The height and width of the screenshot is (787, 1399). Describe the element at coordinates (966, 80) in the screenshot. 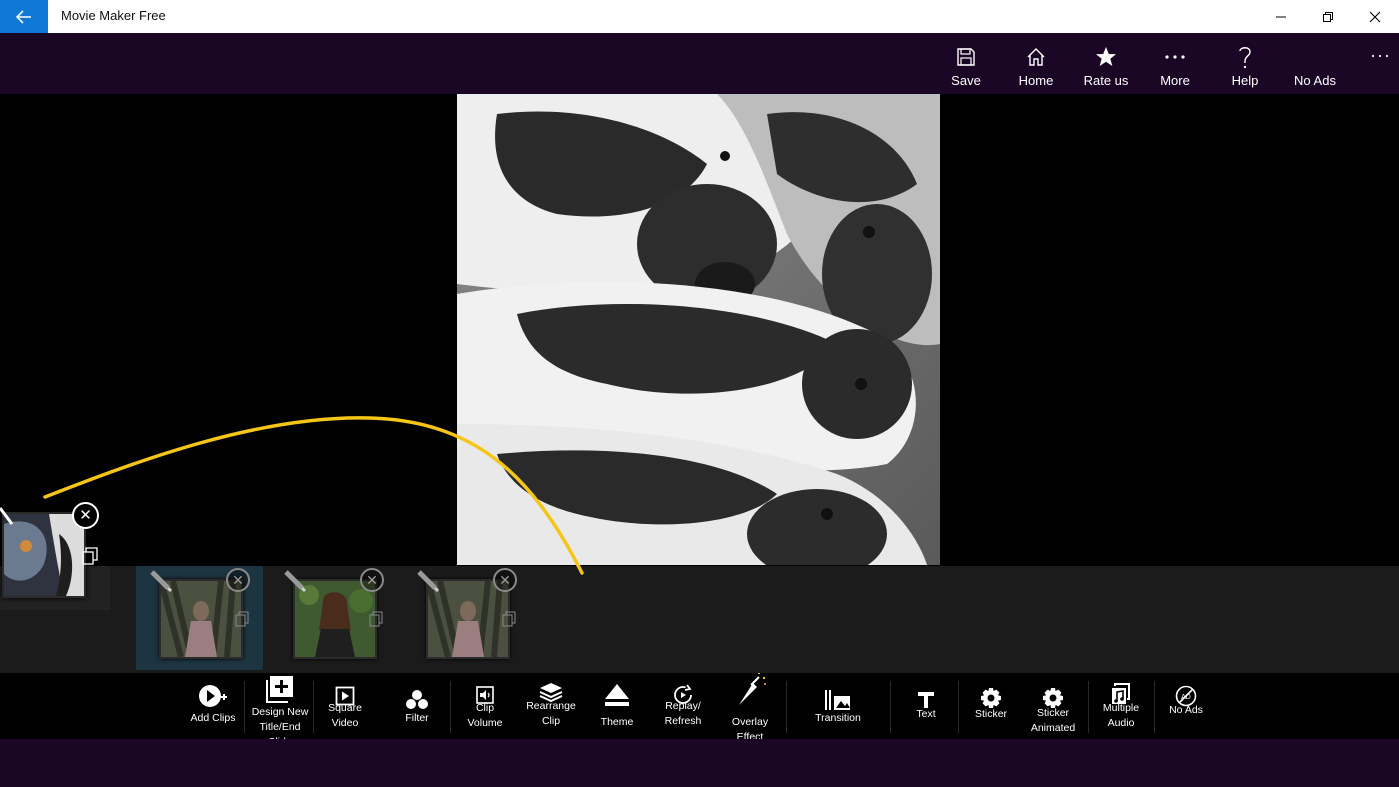

I see `save-label: Save` at that location.